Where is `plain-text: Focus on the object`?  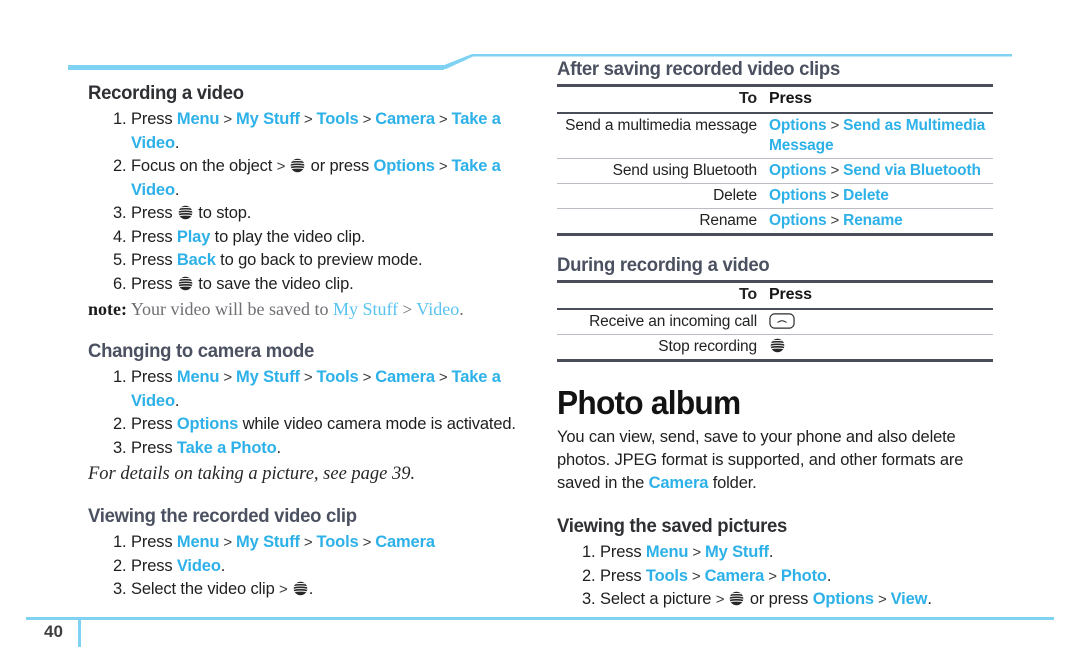
plain-text: Focus on the object is located at coordinates (204, 166).